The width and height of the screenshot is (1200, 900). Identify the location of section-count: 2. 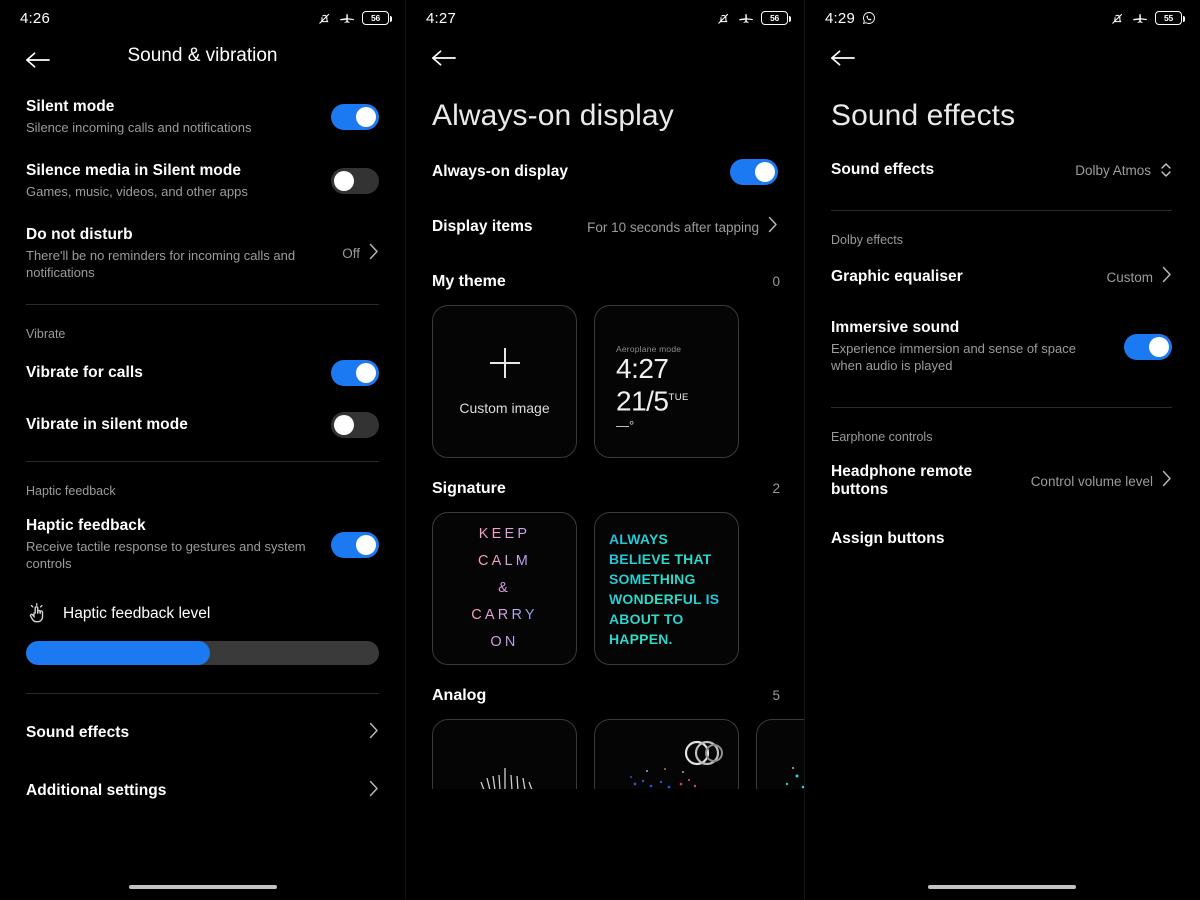
(776, 488).